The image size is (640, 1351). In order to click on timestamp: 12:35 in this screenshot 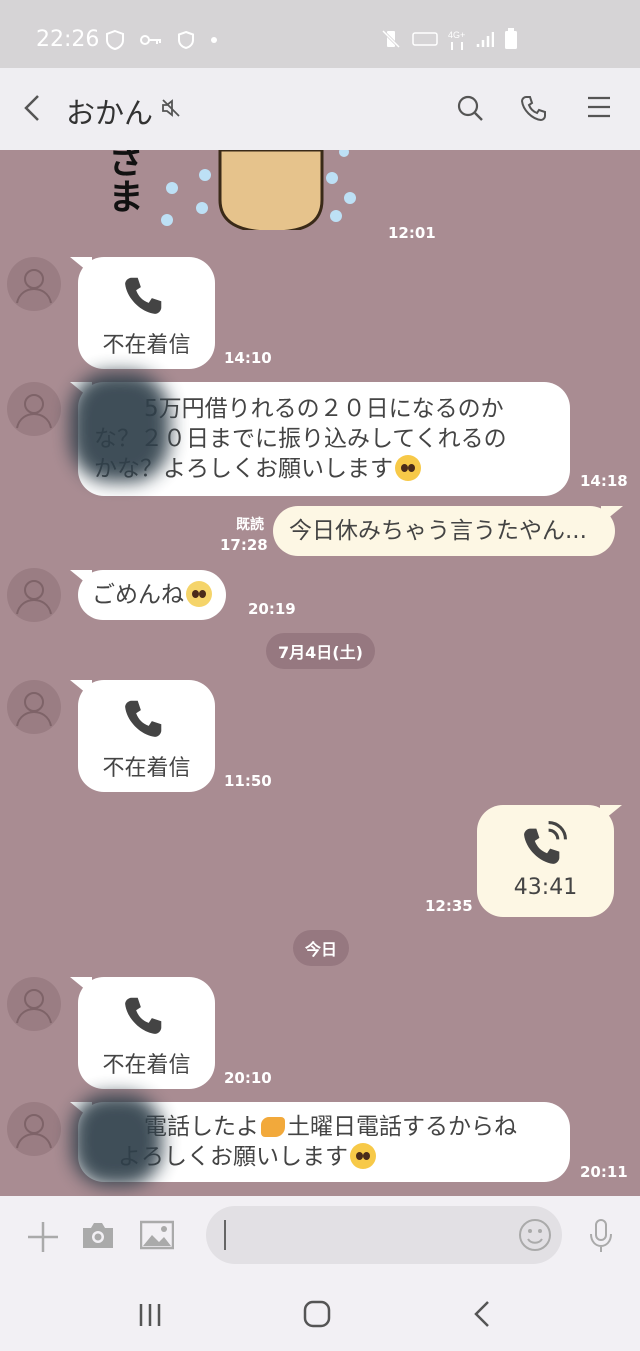, I will do `click(449, 906)`.